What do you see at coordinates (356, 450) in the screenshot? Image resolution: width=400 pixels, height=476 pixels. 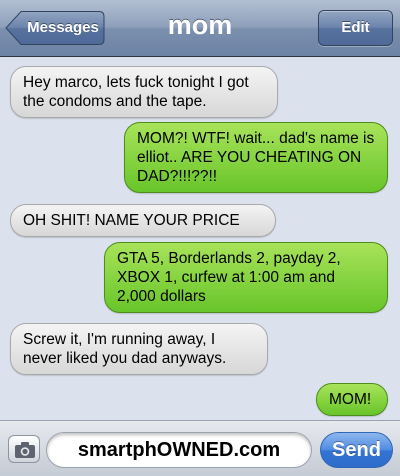 I see `send-button: Send` at bounding box center [356, 450].